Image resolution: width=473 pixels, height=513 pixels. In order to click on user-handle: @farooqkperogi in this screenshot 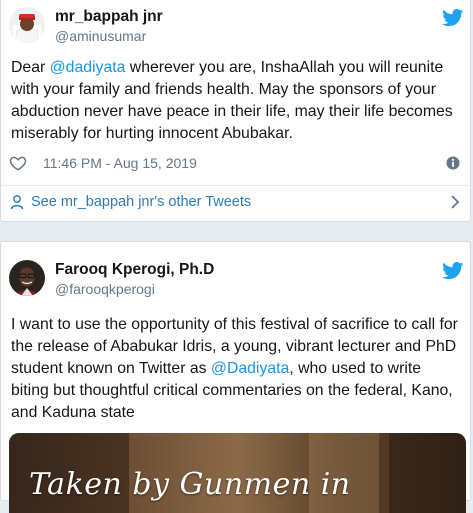, I will do `click(134, 289)`.